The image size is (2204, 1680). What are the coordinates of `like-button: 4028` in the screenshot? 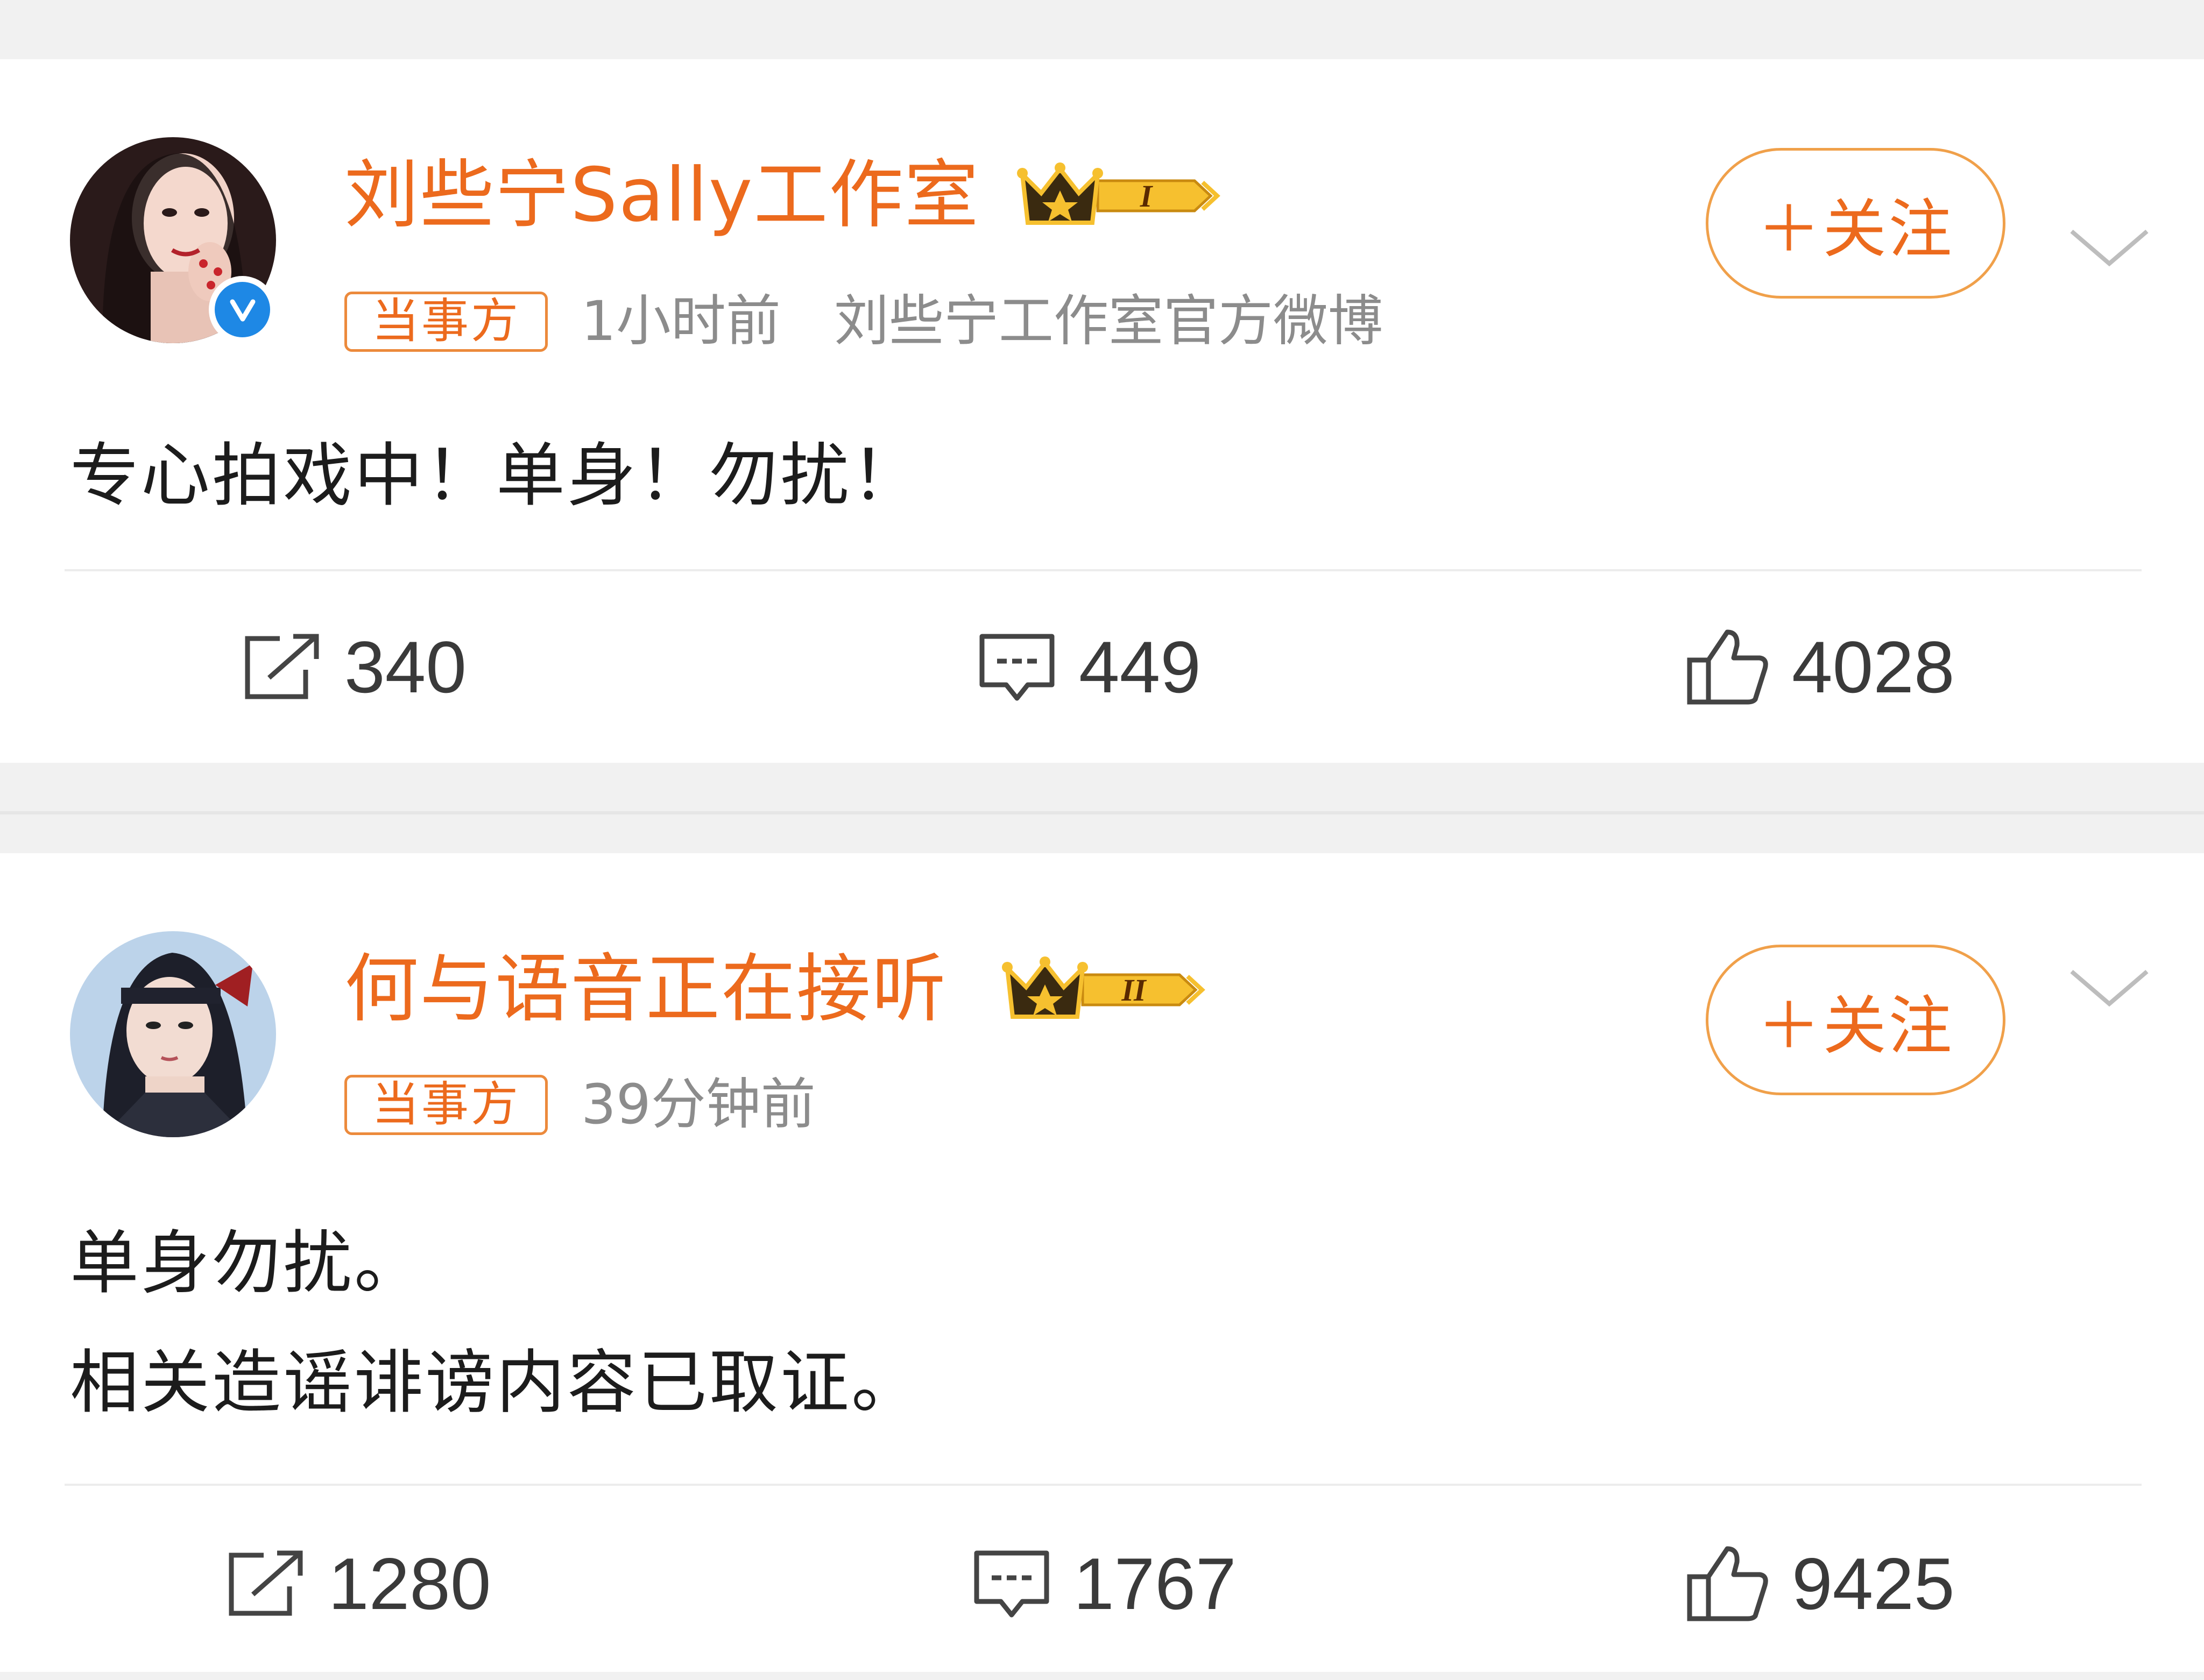 It's located at (1819, 667).